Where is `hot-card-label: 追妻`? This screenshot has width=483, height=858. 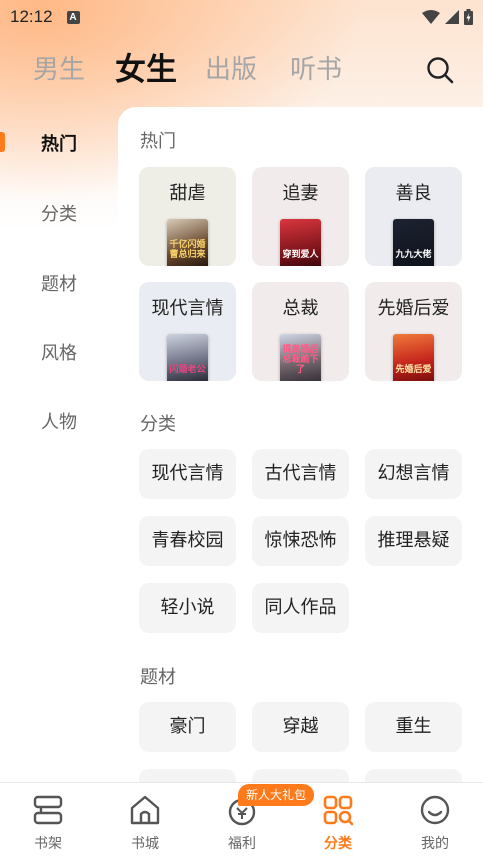 hot-card-label: 追妻 is located at coordinates (300, 193).